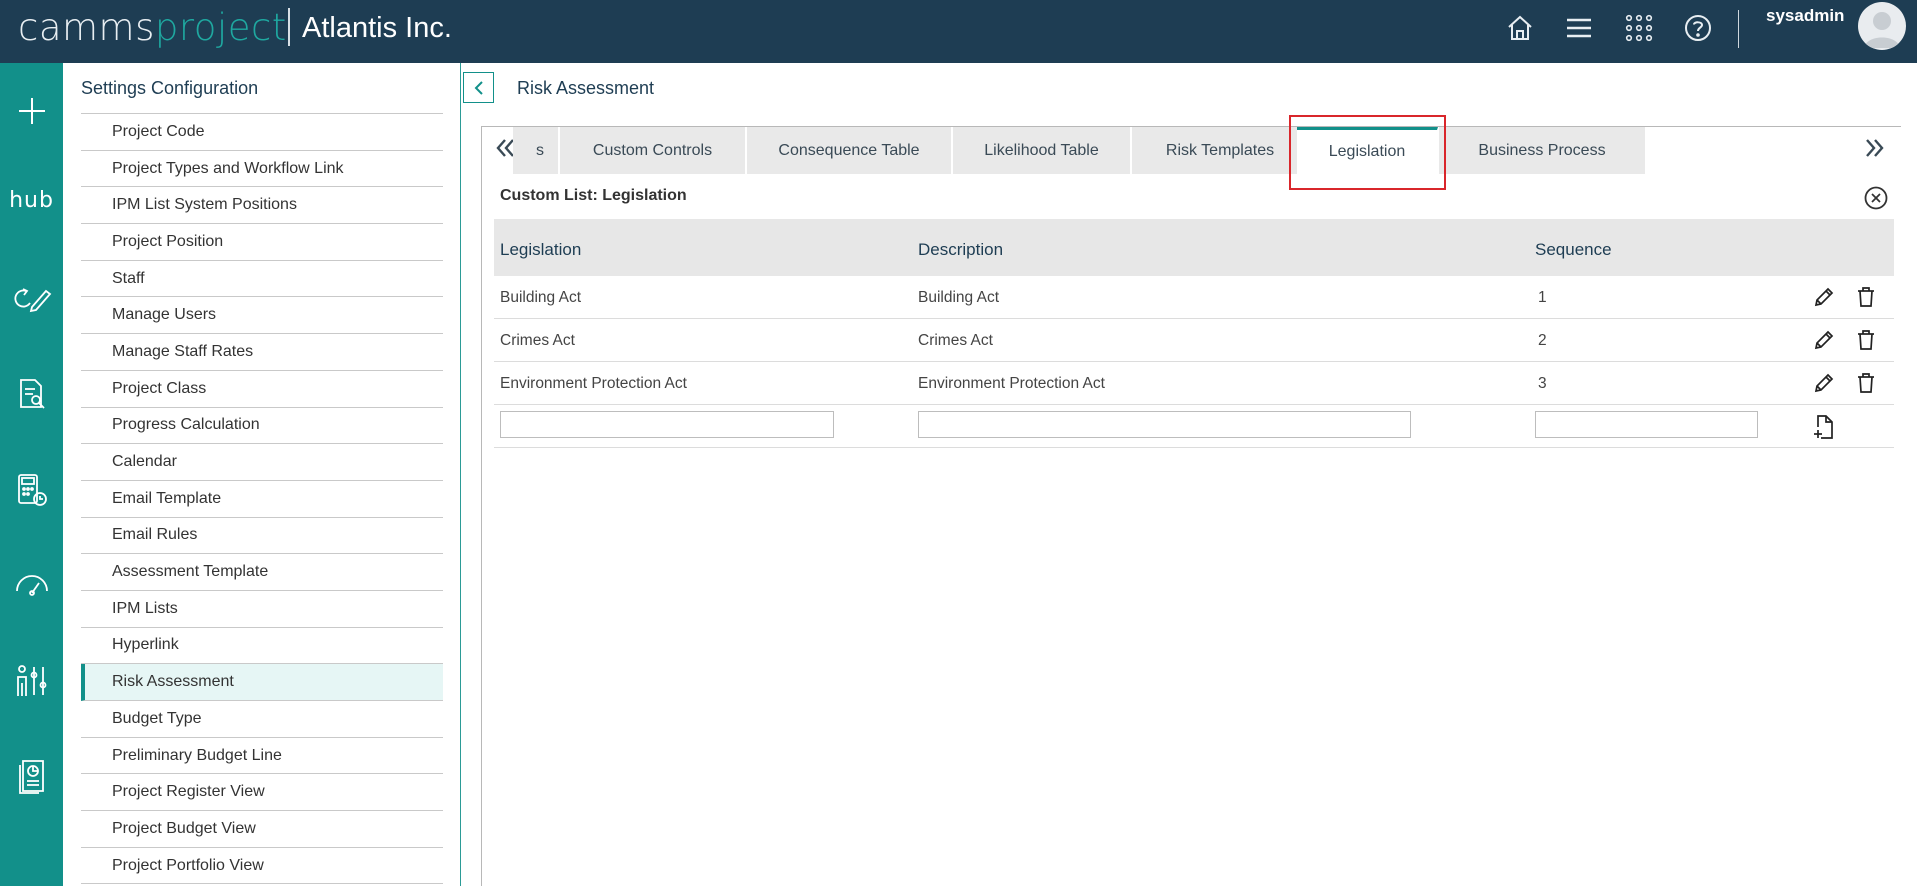  Describe the element at coordinates (31, 298) in the screenshot. I see `edit-cycle-icon` at that location.